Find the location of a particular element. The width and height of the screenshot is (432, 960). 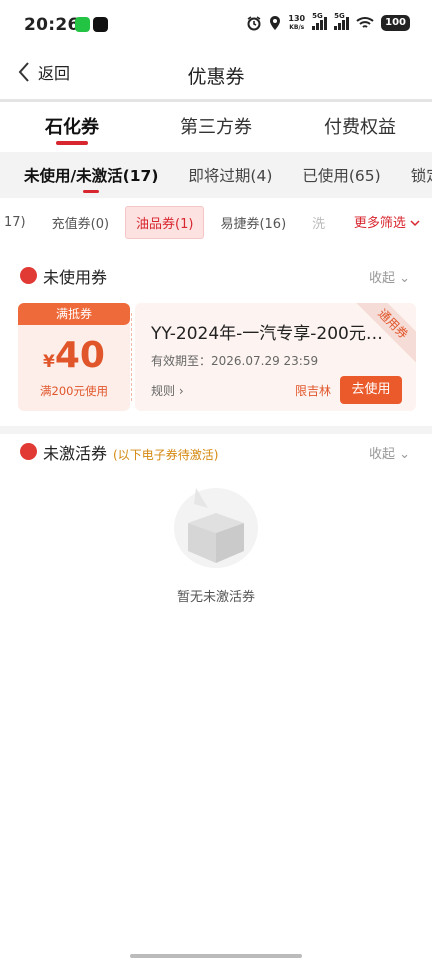

ticket-icon is located at coordinates (28, 451).